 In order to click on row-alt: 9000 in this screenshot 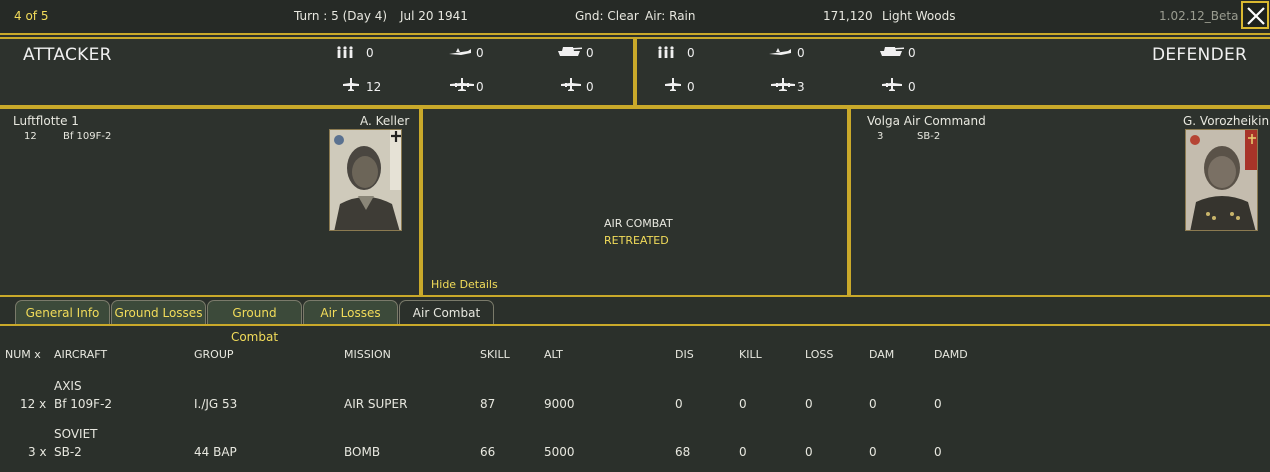, I will do `click(559, 404)`.